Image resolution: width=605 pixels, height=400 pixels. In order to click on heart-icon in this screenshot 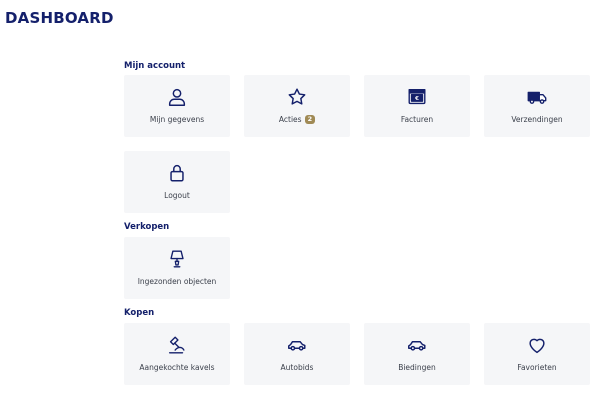, I will do `click(537, 345)`.